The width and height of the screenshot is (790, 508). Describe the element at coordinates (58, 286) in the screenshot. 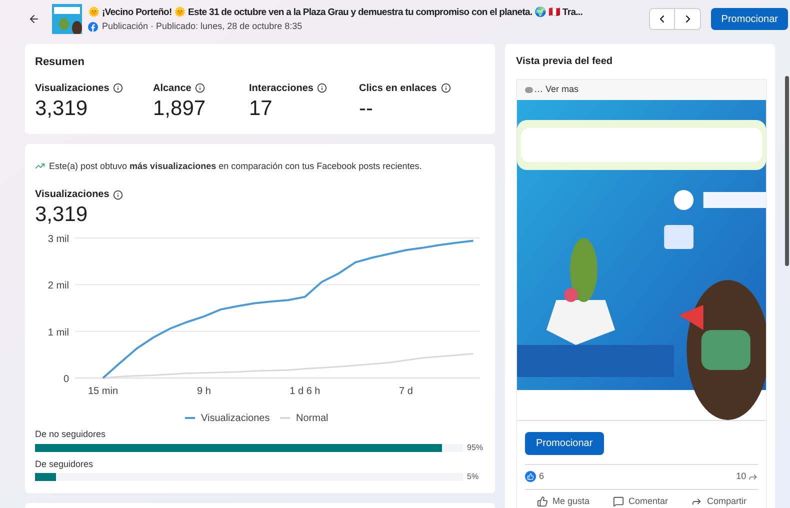

I see `y-tick-label: 2 mil` at that location.